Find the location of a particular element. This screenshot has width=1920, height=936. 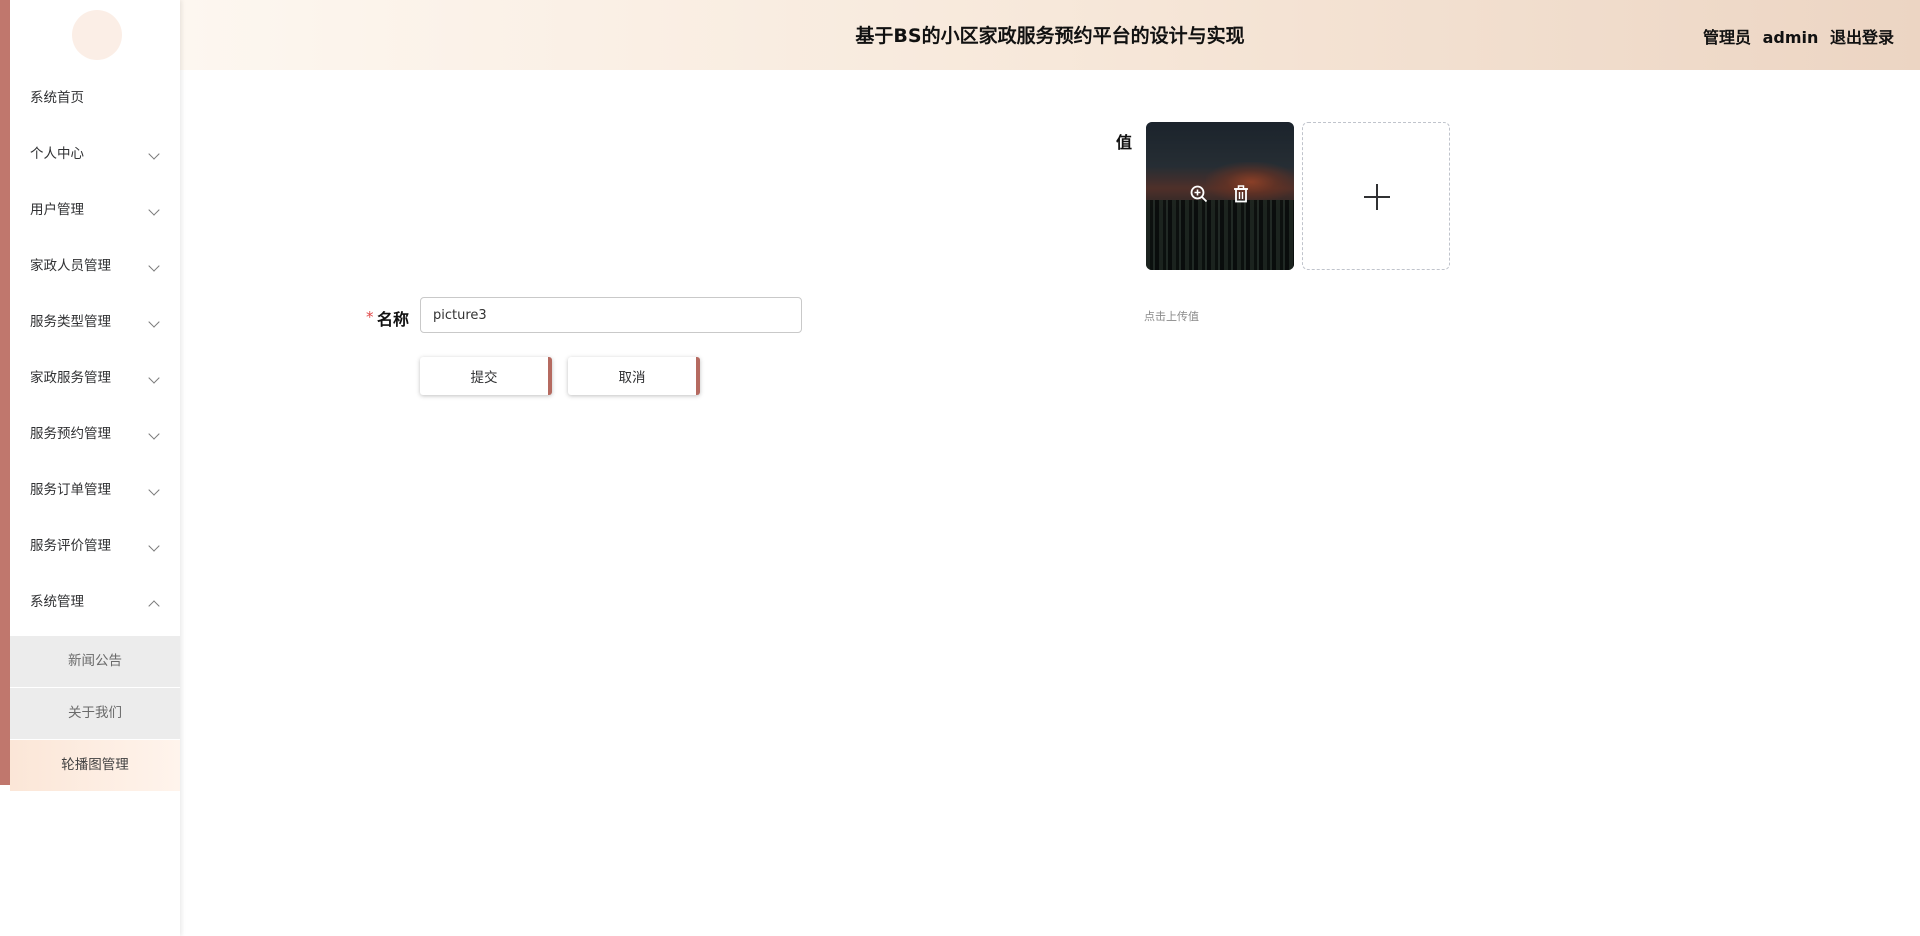

page-title: 基于BS的小区家政服务预约平台的设计与实现 is located at coordinates (1050, 36).